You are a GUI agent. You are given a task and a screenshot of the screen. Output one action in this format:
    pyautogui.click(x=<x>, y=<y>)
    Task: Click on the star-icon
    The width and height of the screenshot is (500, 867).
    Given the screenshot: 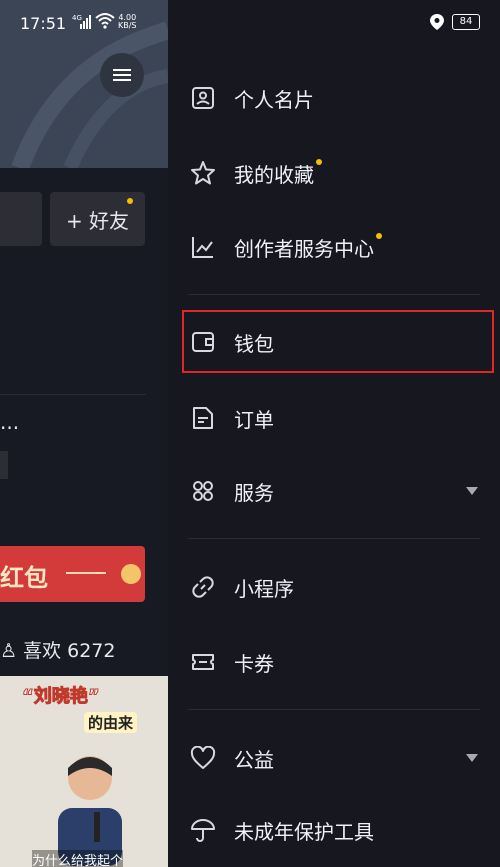 What is the action you would take?
    pyautogui.click(x=203, y=173)
    